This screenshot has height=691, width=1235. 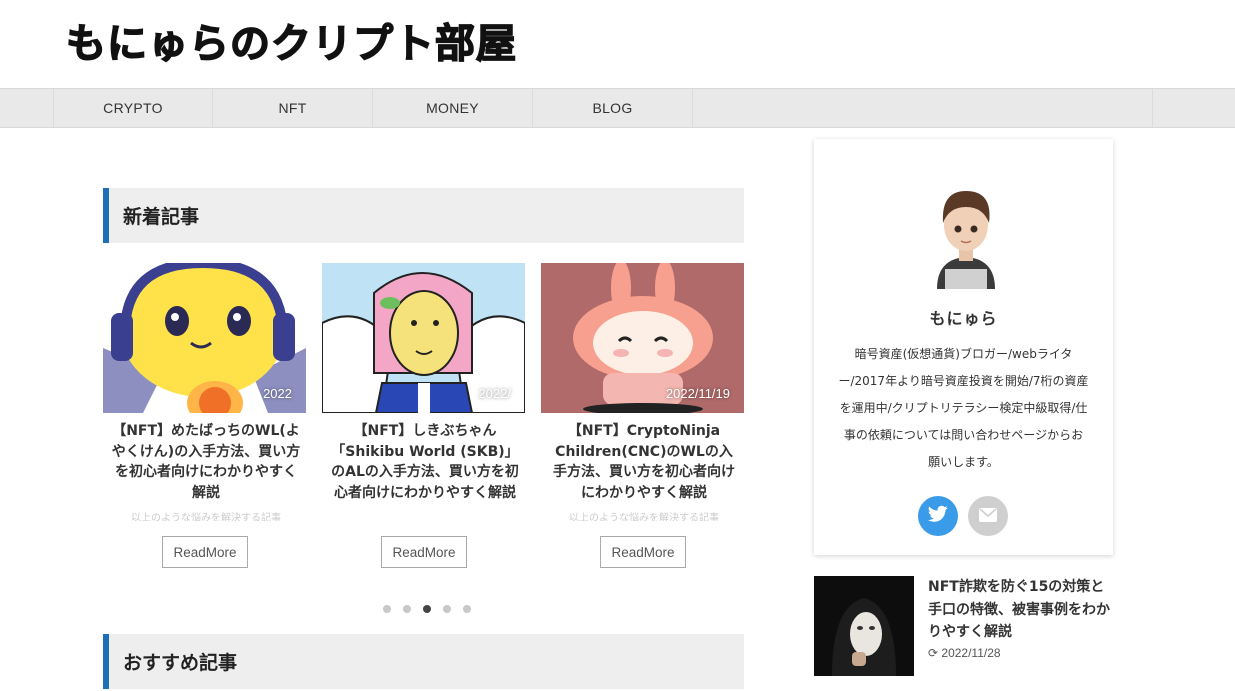 What do you see at coordinates (423, 661) in the screenshot?
I see `section-heading-recommended: おすすめ記事` at bounding box center [423, 661].